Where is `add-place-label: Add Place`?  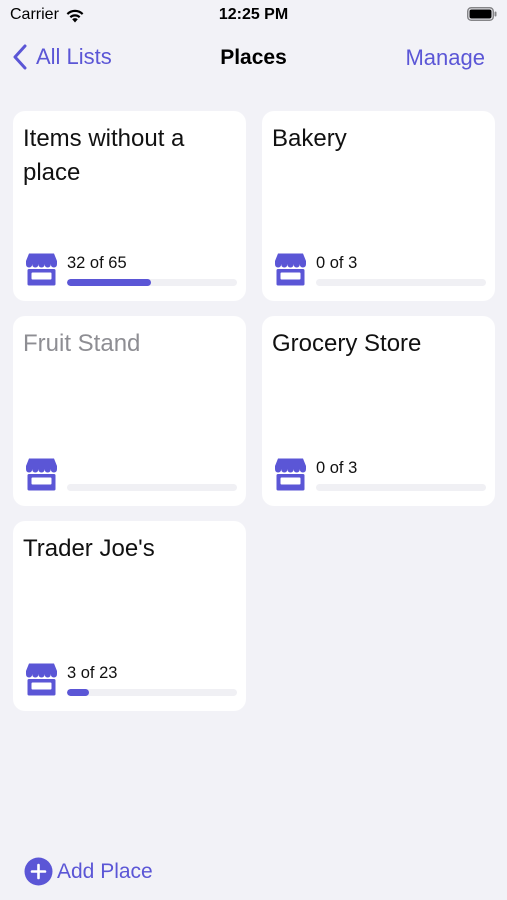 add-place-label: Add Place is located at coordinates (105, 871).